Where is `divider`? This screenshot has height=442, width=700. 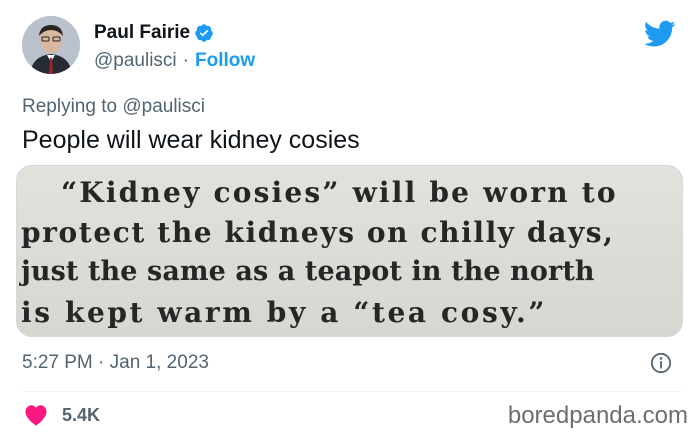 divider is located at coordinates (352, 391).